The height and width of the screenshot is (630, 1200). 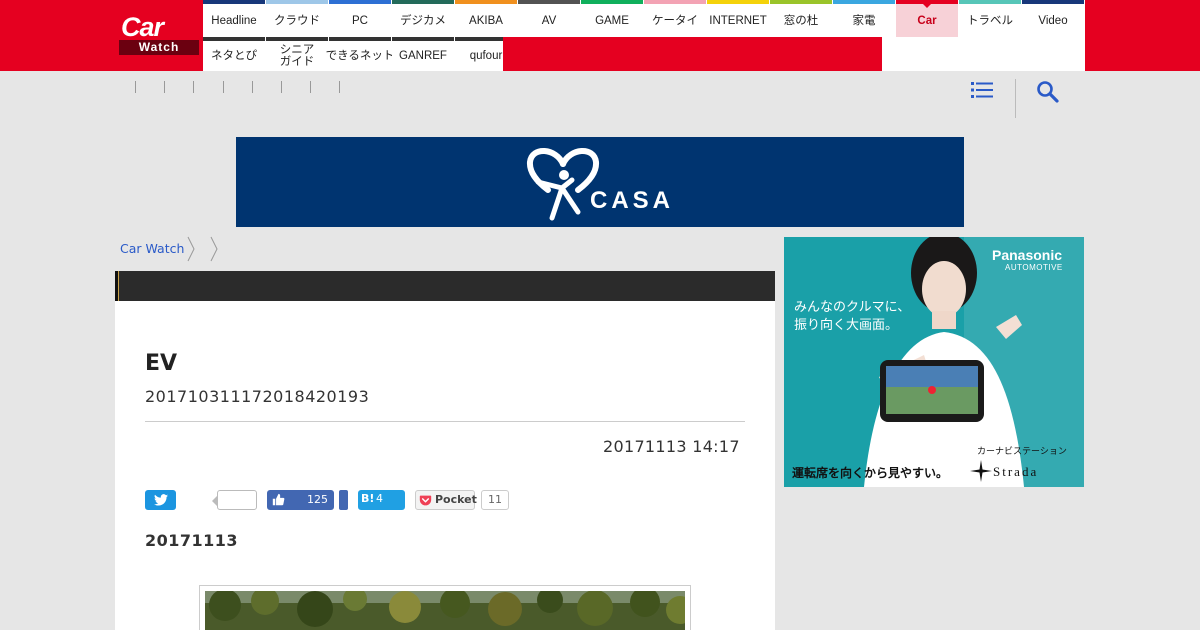 What do you see at coordinates (152, 248) in the screenshot?
I see `breadcrumb-car-watch: Car Watch` at bounding box center [152, 248].